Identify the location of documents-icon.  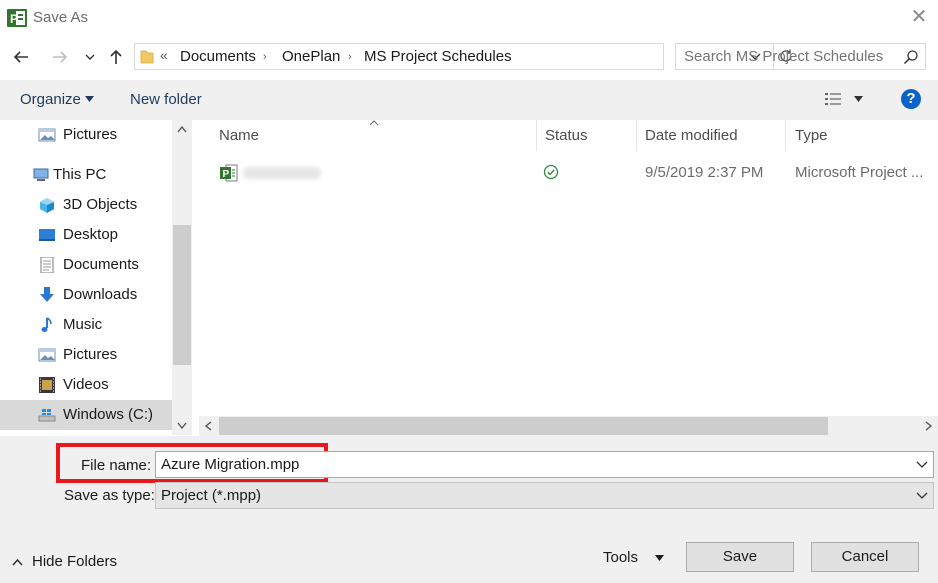
(47, 265).